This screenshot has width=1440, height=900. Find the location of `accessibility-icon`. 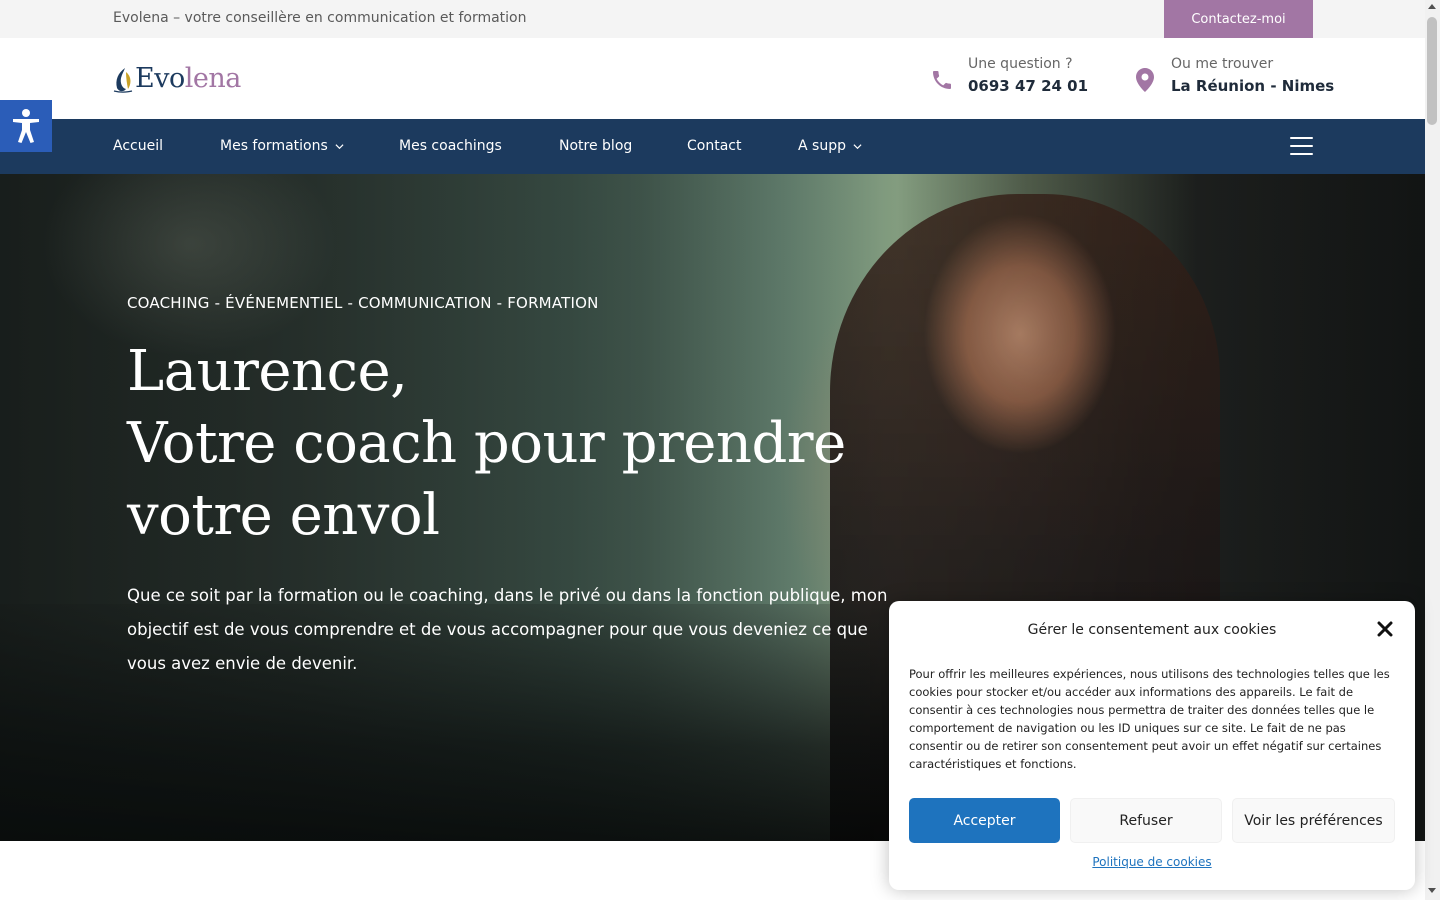

accessibility-icon is located at coordinates (26, 126).